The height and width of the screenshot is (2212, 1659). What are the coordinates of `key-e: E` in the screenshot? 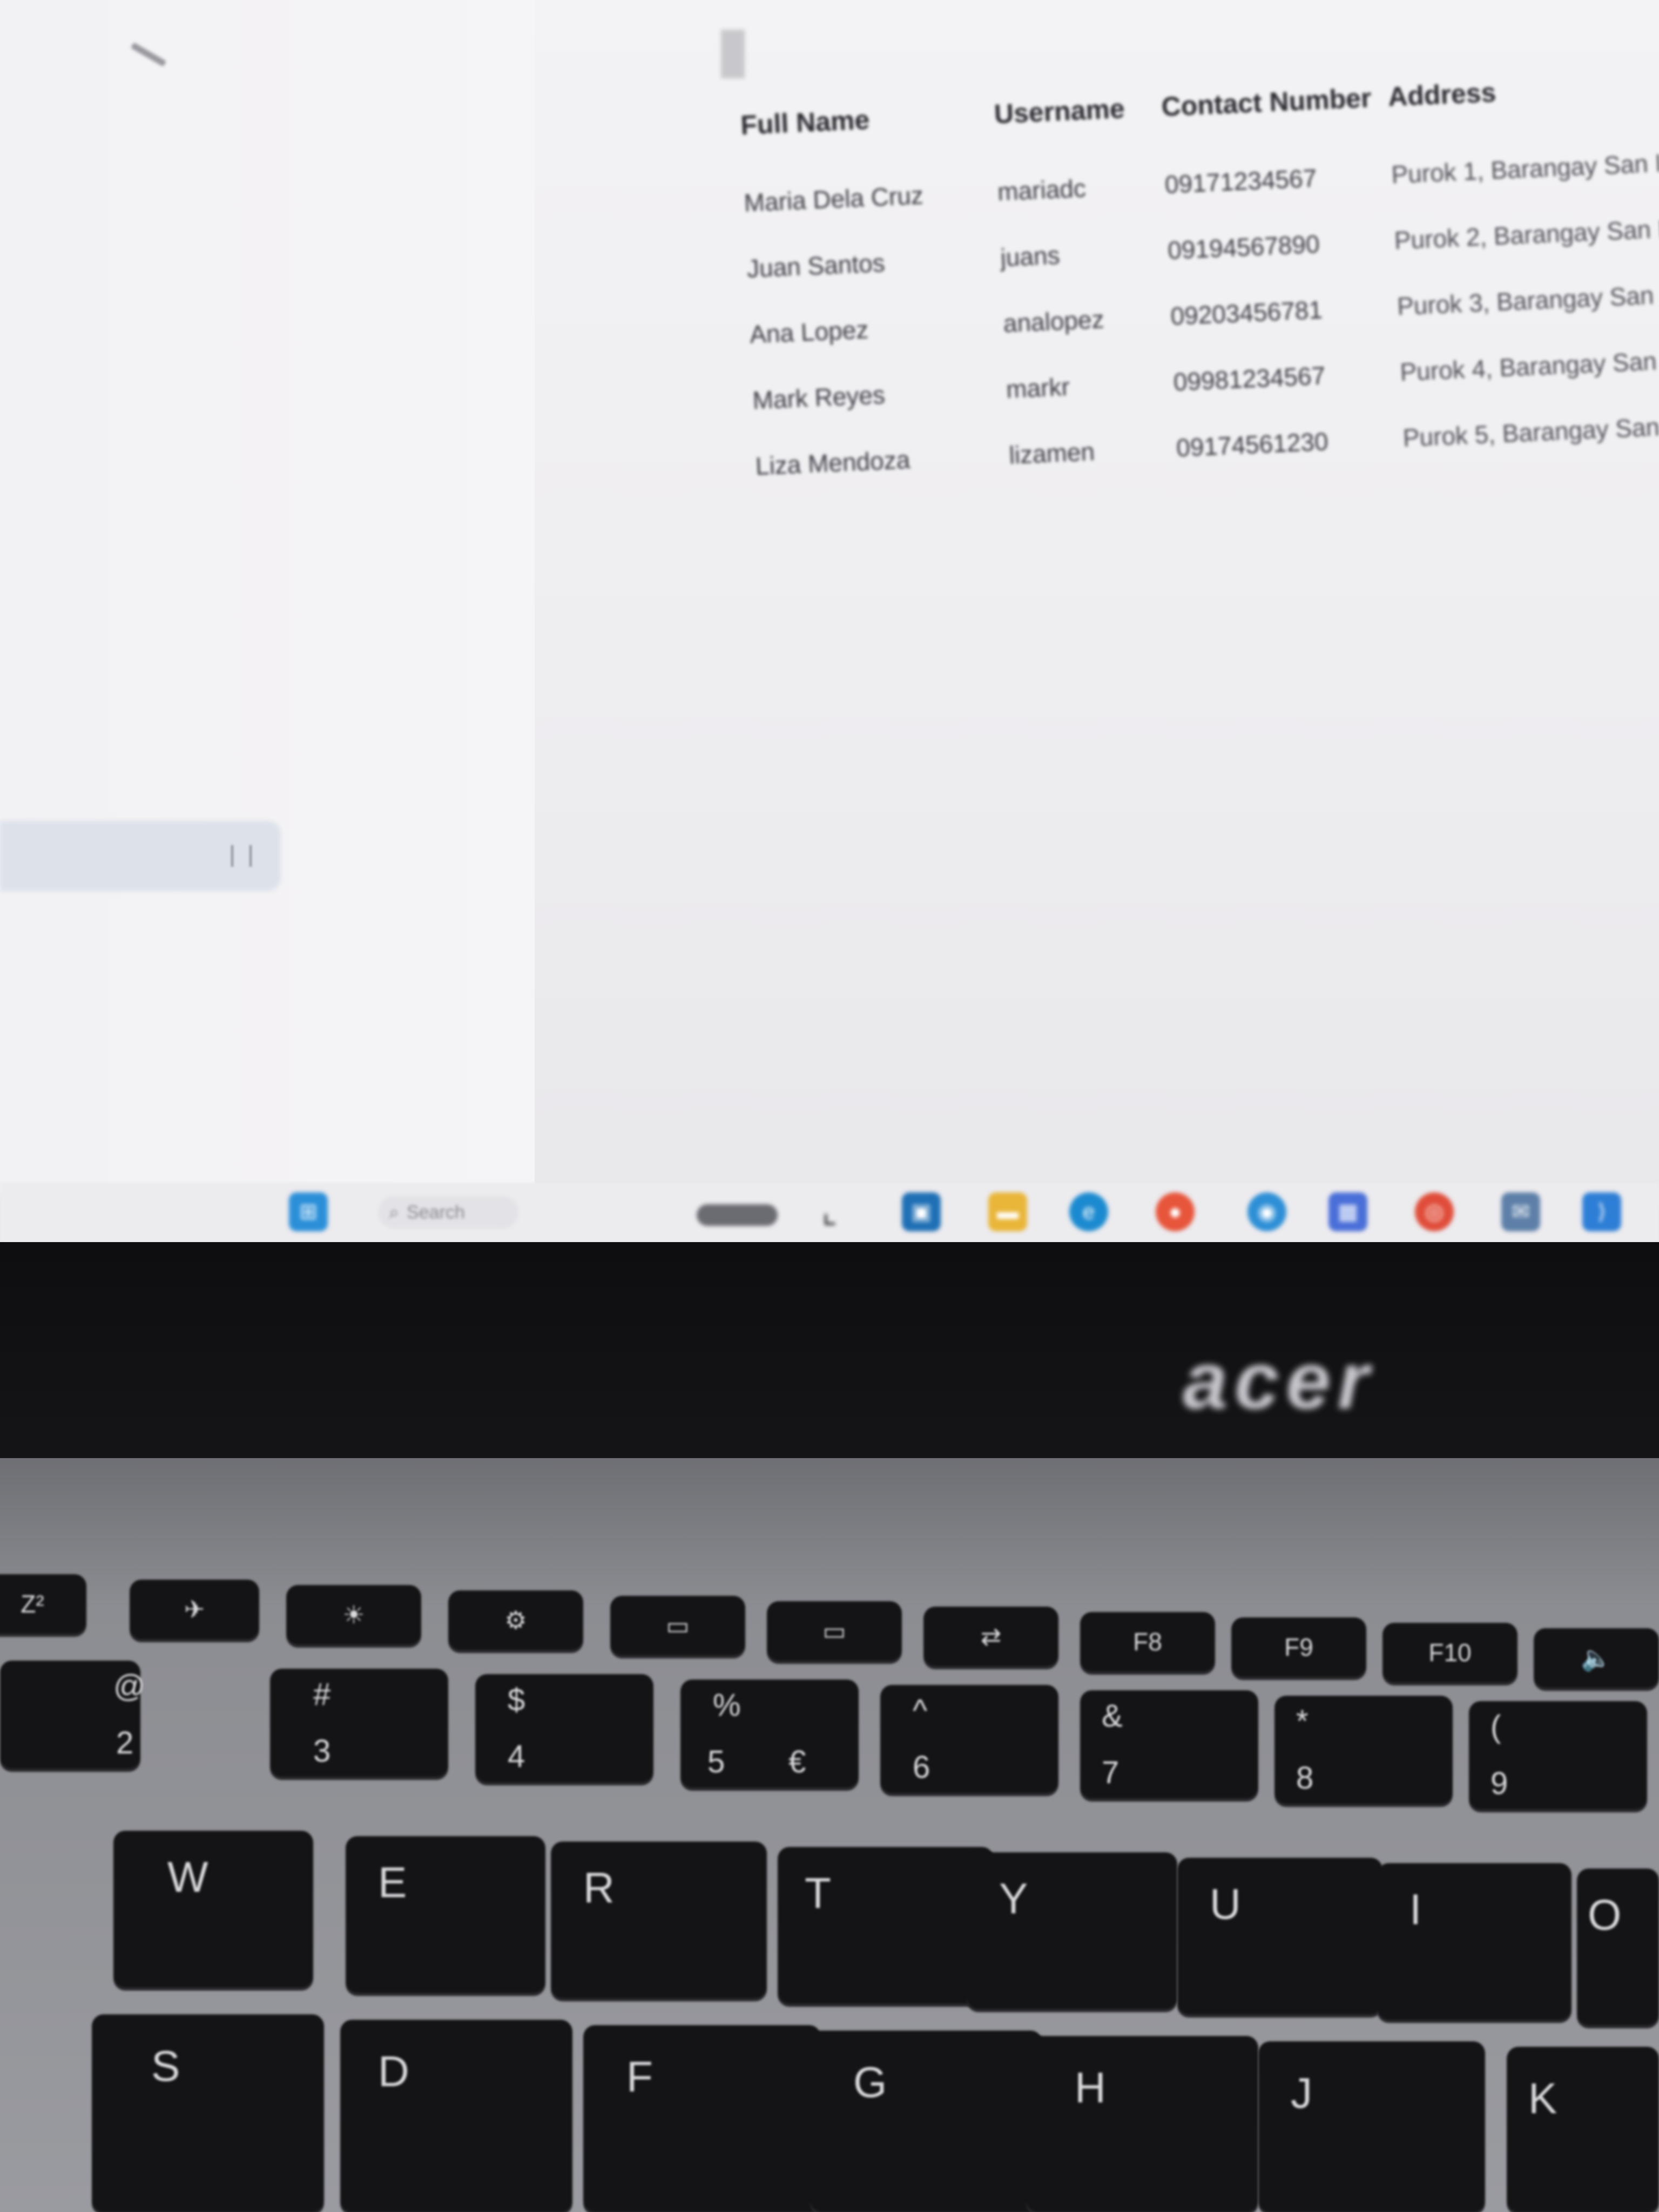 It's located at (445, 1914).